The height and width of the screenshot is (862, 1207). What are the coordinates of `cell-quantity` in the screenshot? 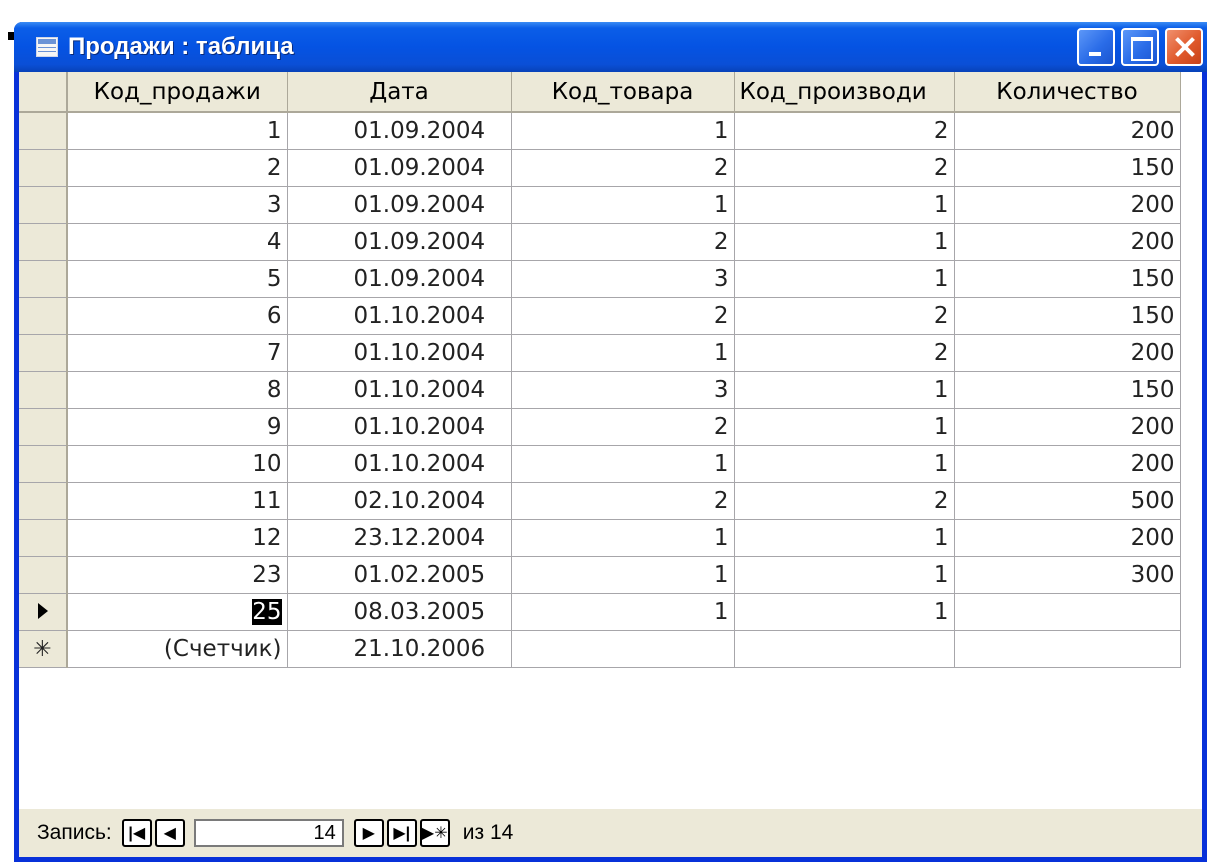 It's located at (1067, 612).